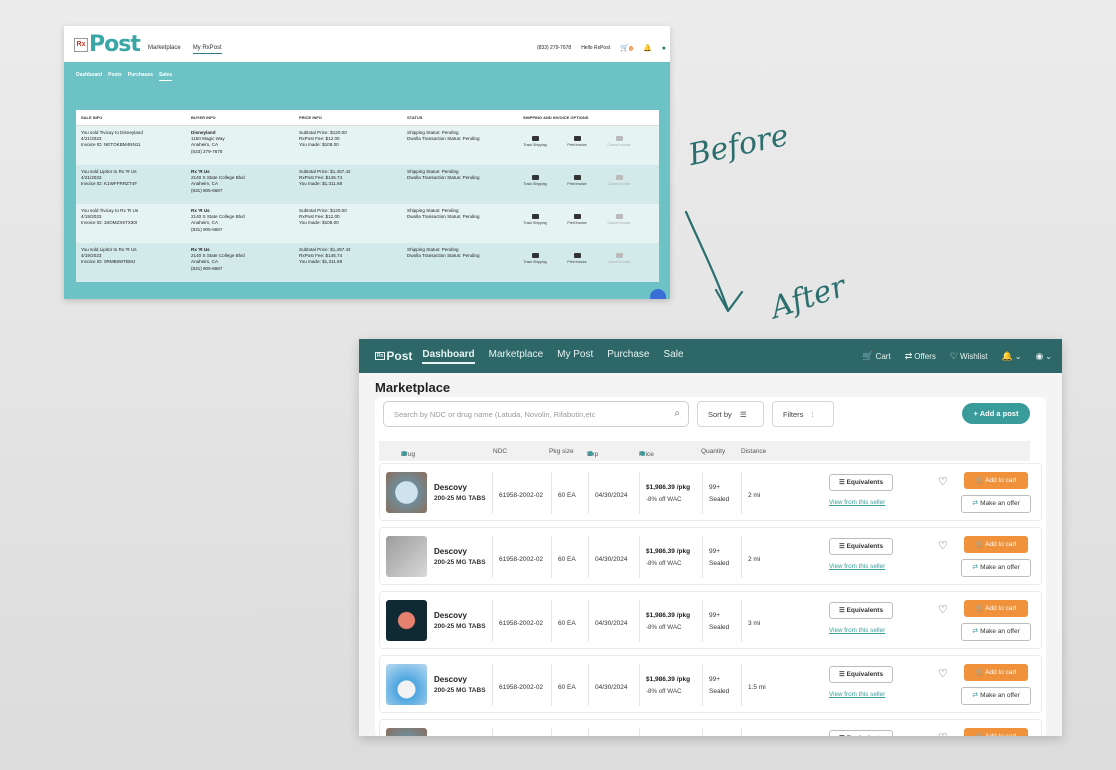 The image size is (1116, 770). What do you see at coordinates (920, 356) in the screenshot?
I see `offers-link: ⇄ Offers` at bounding box center [920, 356].